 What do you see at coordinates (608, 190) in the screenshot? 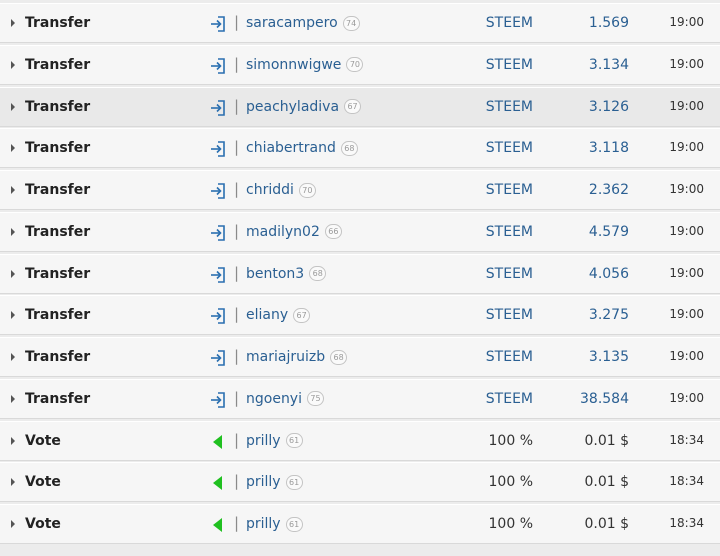
I see `amount-value: 2.362` at bounding box center [608, 190].